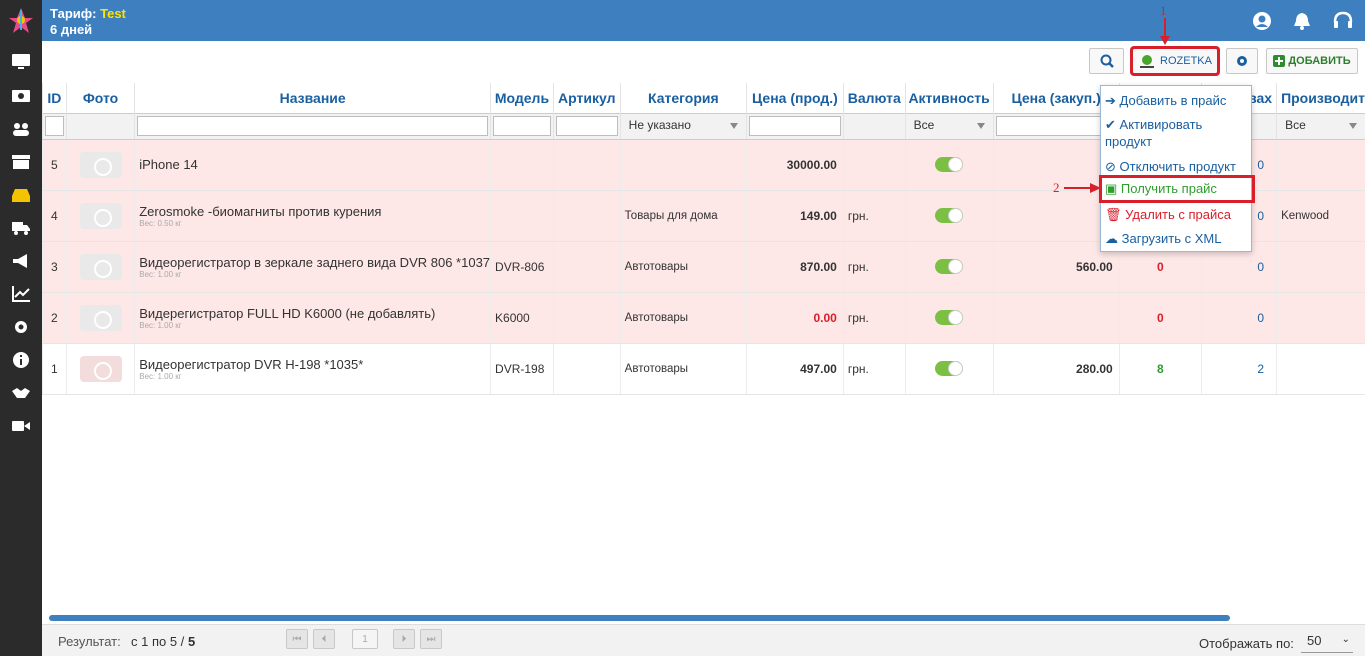  Describe the element at coordinates (1327, 643) in the screenshot. I see `per-page-select: 50 ⌄` at that location.